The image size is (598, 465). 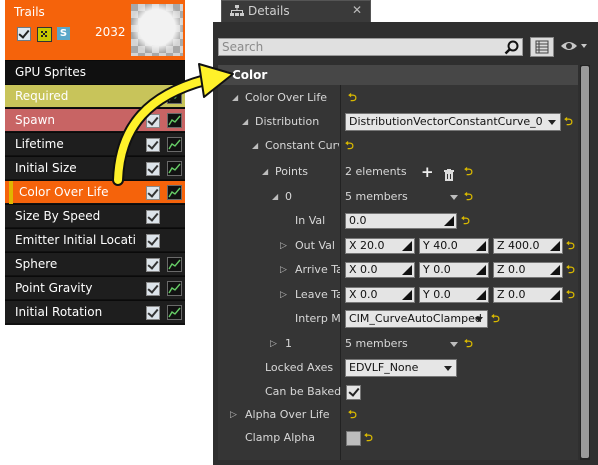 What do you see at coordinates (95, 30) in the screenshot?
I see `emitter-header: Trails S 2032` at bounding box center [95, 30].